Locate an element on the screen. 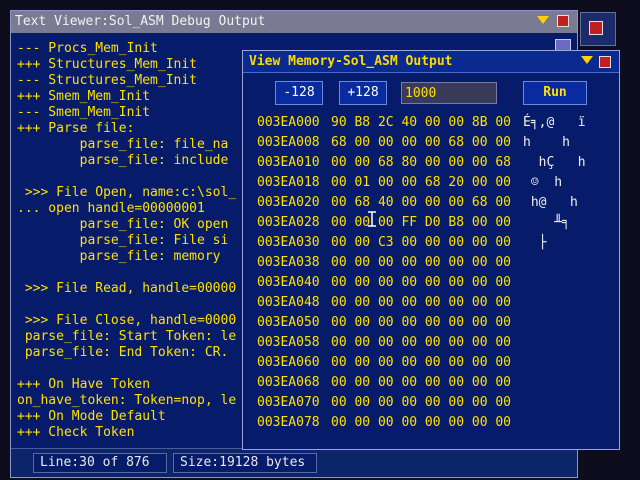 The image size is (640, 480). text-line: parse_file: memory is located at coordinates (123, 256).